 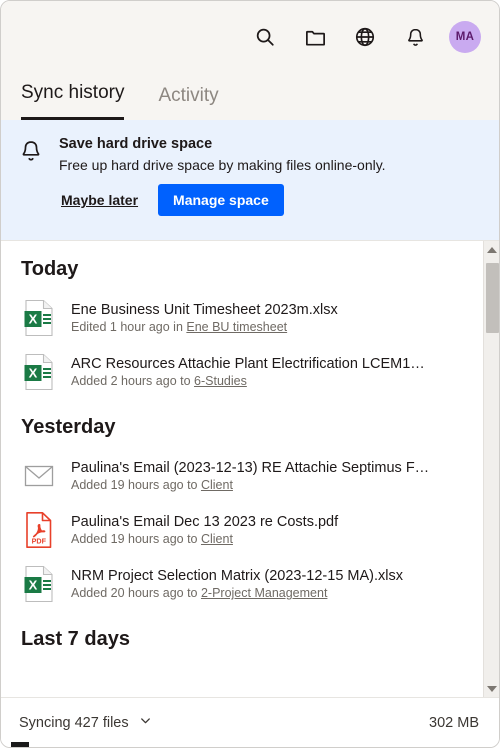 What do you see at coordinates (204, 310) in the screenshot?
I see `list-item-filename: Ene Business Unit Timesheet 2023m.xlsx` at bounding box center [204, 310].